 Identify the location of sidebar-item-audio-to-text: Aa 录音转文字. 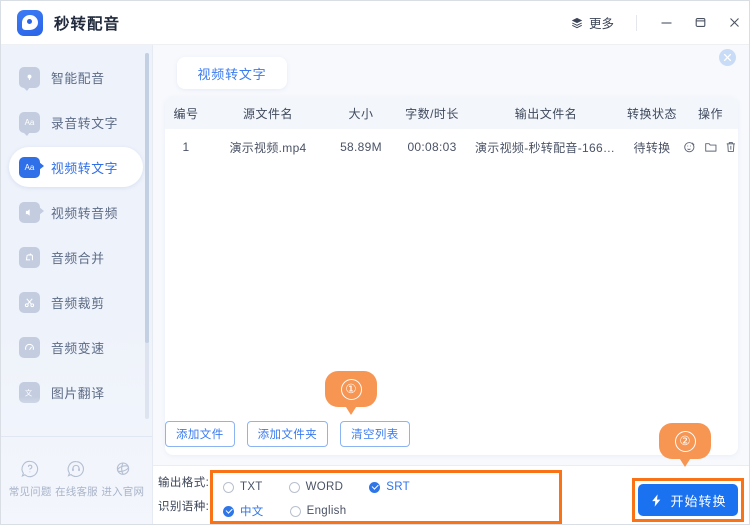
(76, 122).